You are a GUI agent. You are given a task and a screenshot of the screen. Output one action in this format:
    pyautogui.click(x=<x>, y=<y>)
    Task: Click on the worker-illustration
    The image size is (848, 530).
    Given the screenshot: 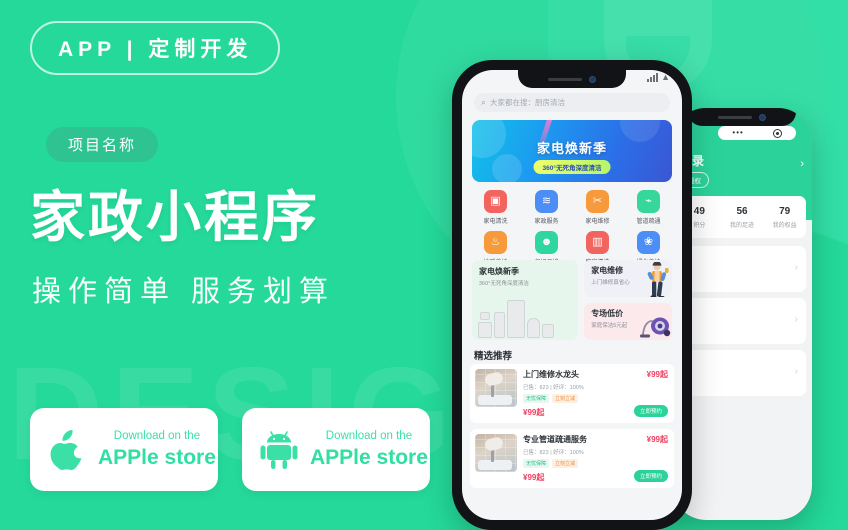 What is the action you would take?
    pyautogui.click(x=658, y=279)
    